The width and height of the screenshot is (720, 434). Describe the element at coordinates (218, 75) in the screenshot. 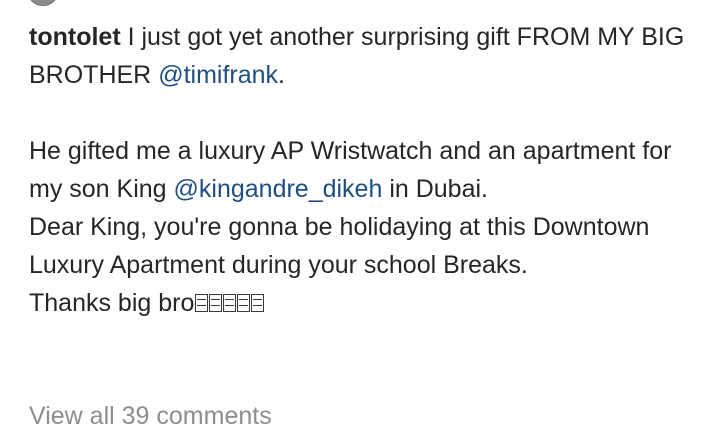

I see `mention-link-timifrank: @timifrank` at that location.